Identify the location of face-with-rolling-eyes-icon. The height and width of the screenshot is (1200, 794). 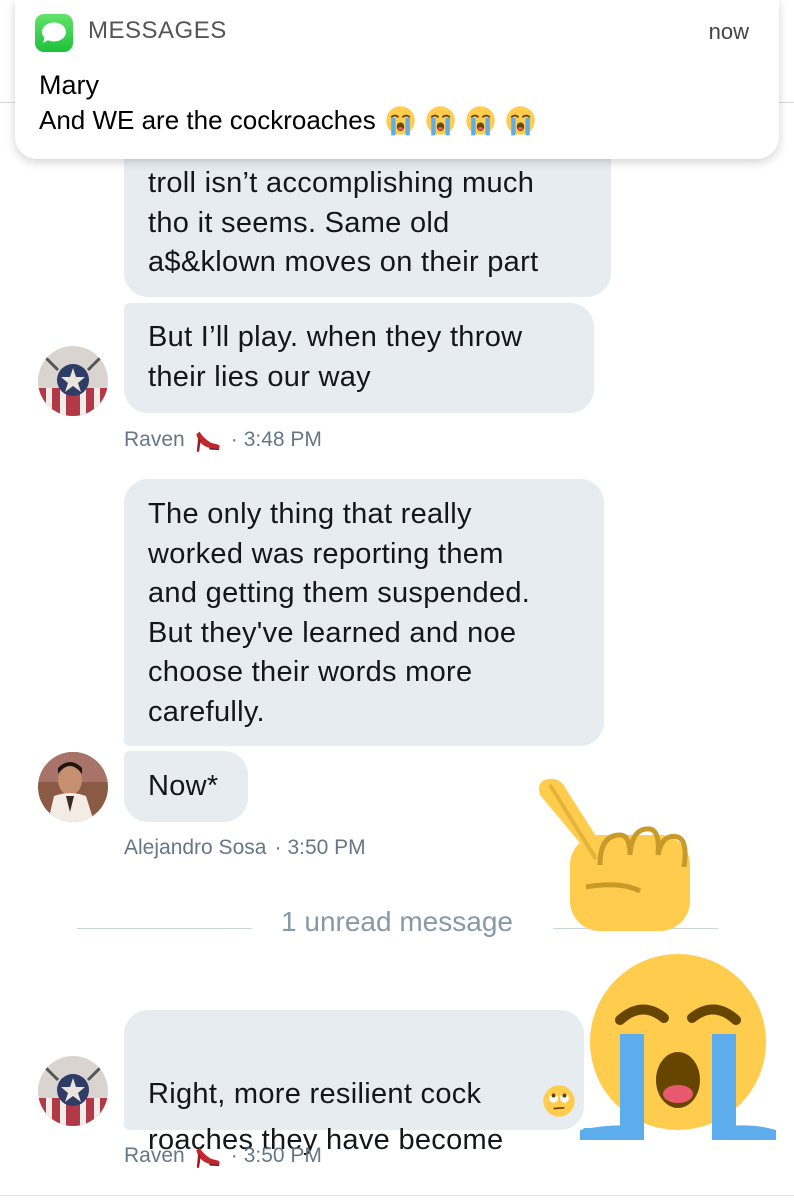
(559, 1101).